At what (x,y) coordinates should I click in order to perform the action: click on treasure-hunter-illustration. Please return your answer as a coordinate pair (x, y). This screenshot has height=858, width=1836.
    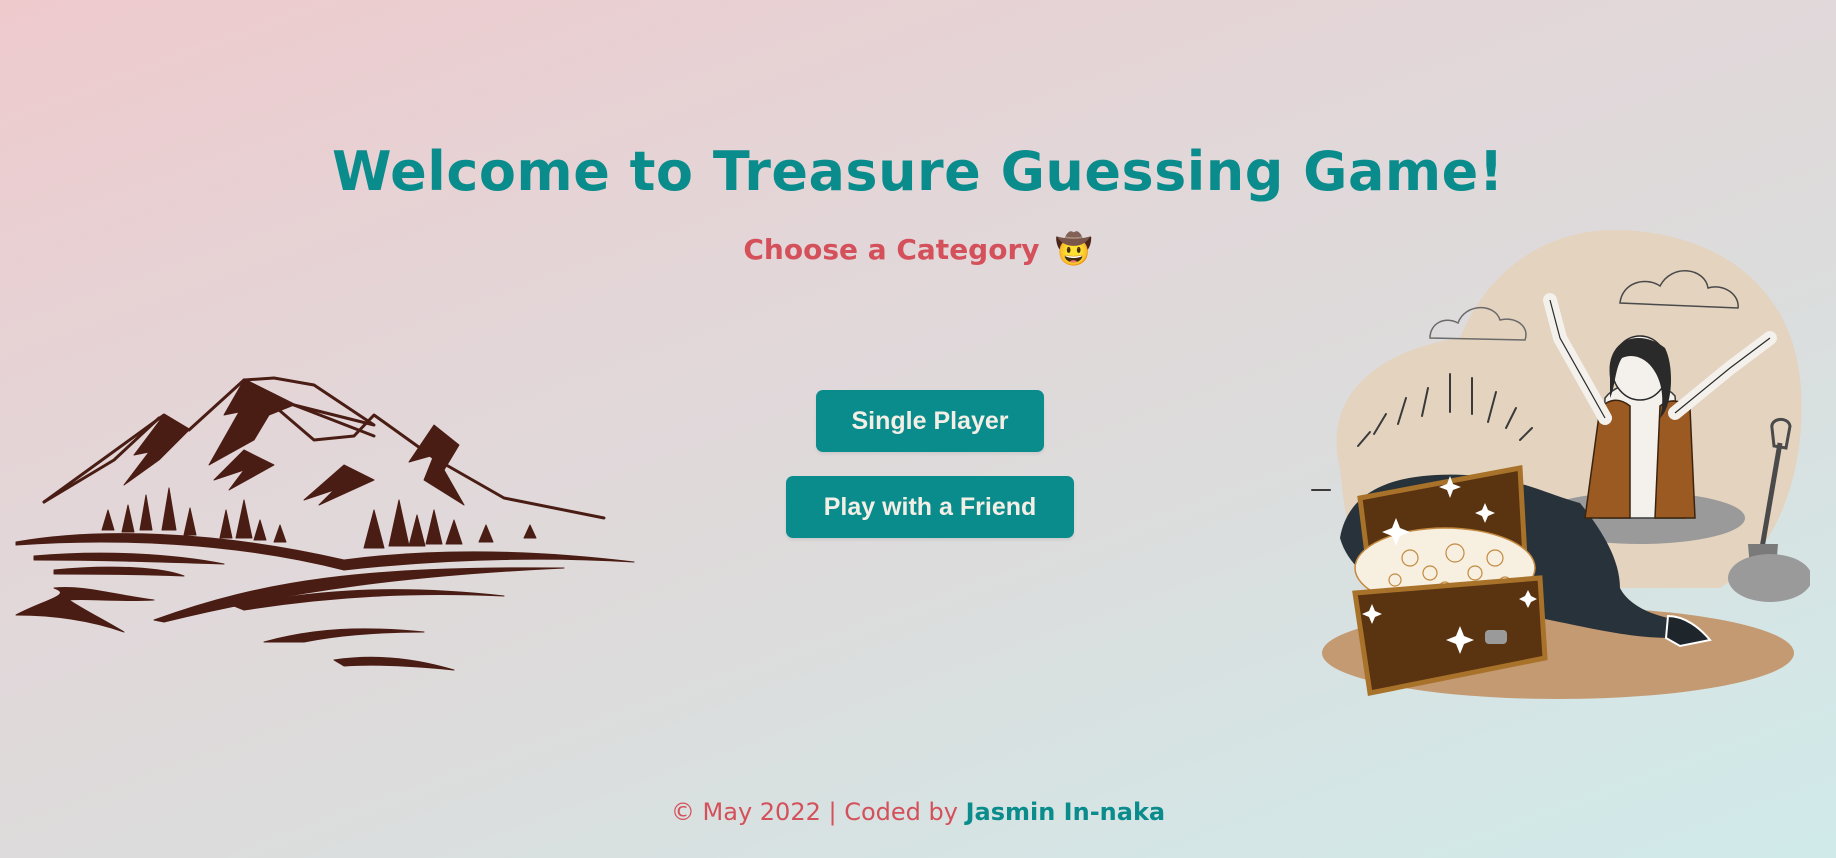
    Looking at the image, I should click on (1560, 464).